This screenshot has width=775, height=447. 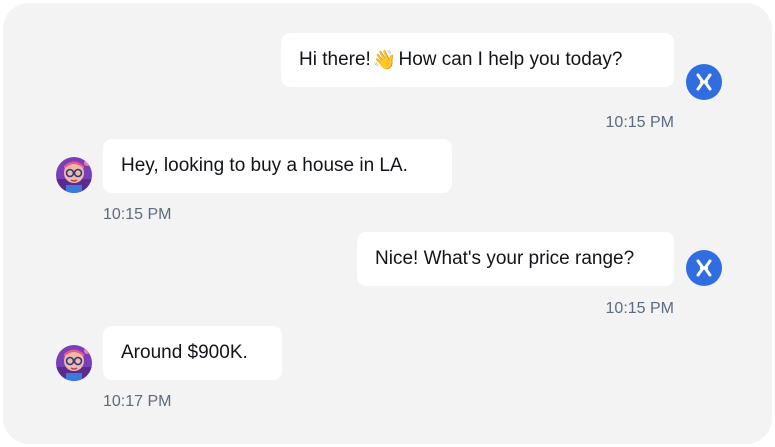 I want to click on user-message-bubble: Hey, looking to buy a house in LA., so click(x=277, y=166).